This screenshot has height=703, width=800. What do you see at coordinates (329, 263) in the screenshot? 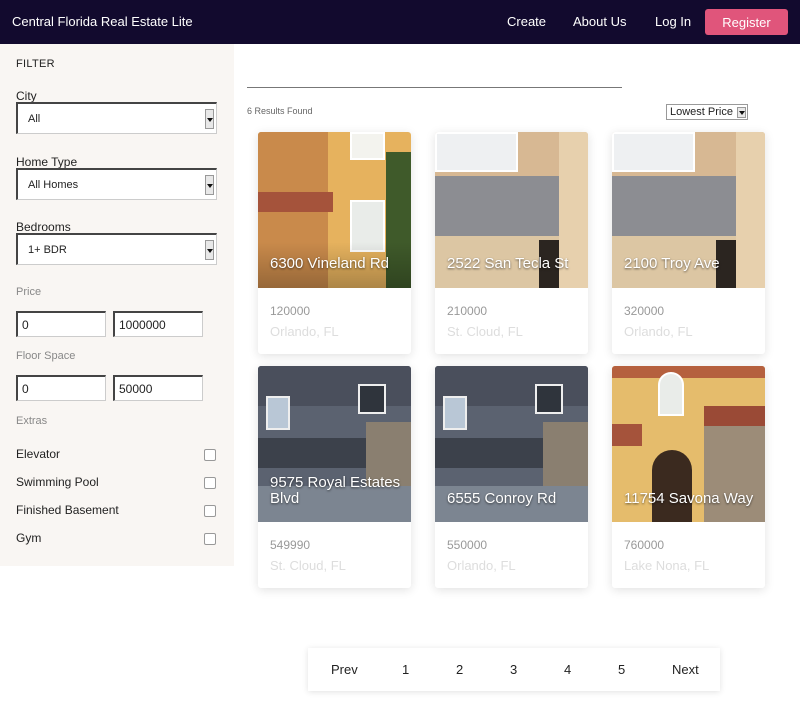
I see `listing-address: 6300 Vineland Rd` at bounding box center [329, 263].